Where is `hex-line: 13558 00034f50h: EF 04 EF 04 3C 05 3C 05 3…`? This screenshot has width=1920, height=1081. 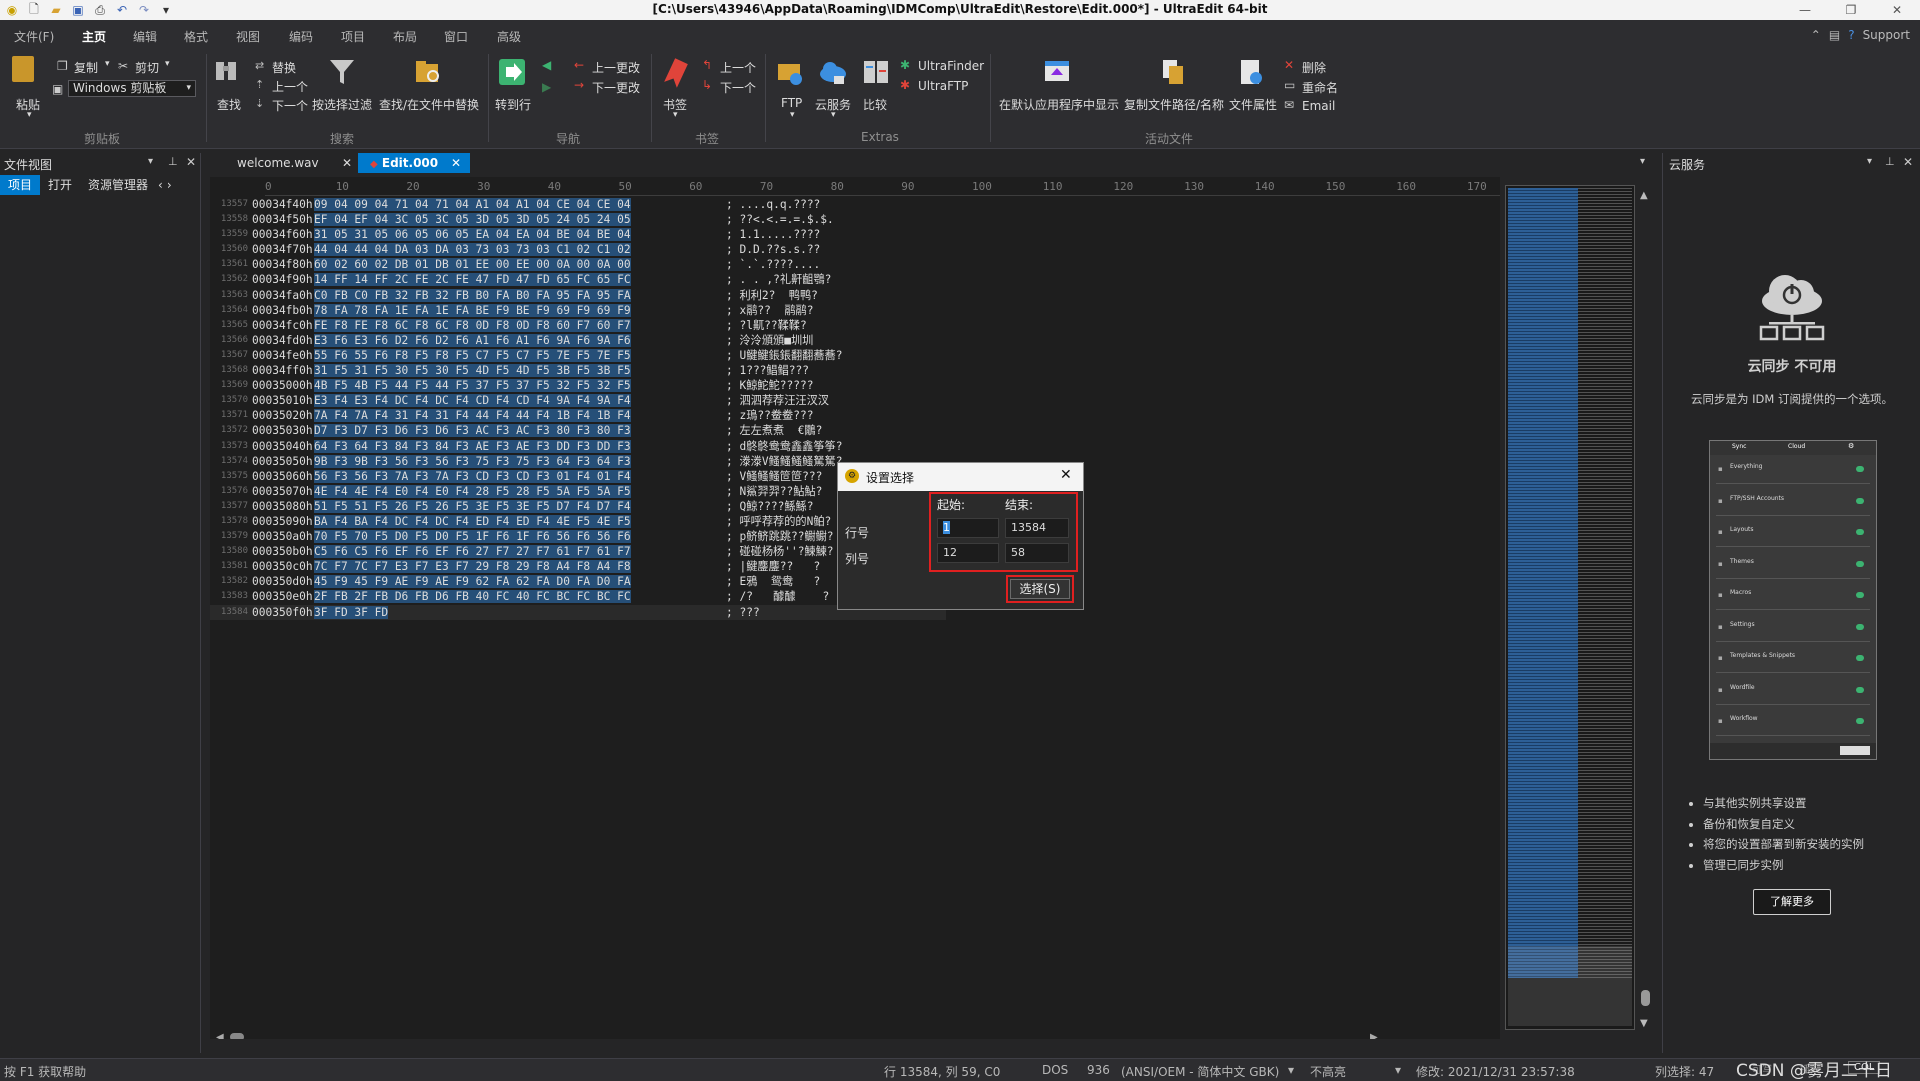
hex-line: 13558 00034f50h: EF 04 EF 04 3C 05 3C 05 3… is located at coordinates (578, 219).